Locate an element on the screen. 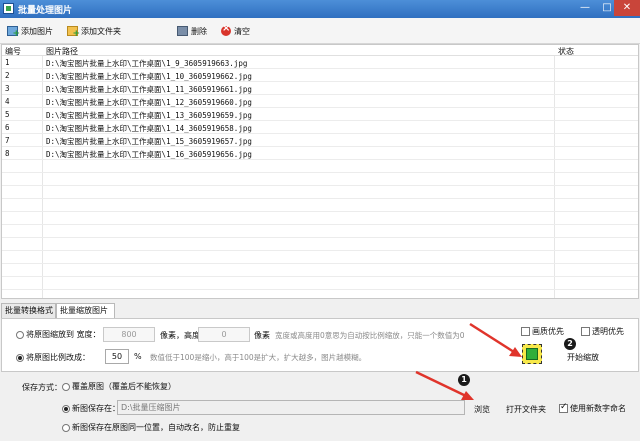  row-index: 3 is located at coordinates (7, 88).